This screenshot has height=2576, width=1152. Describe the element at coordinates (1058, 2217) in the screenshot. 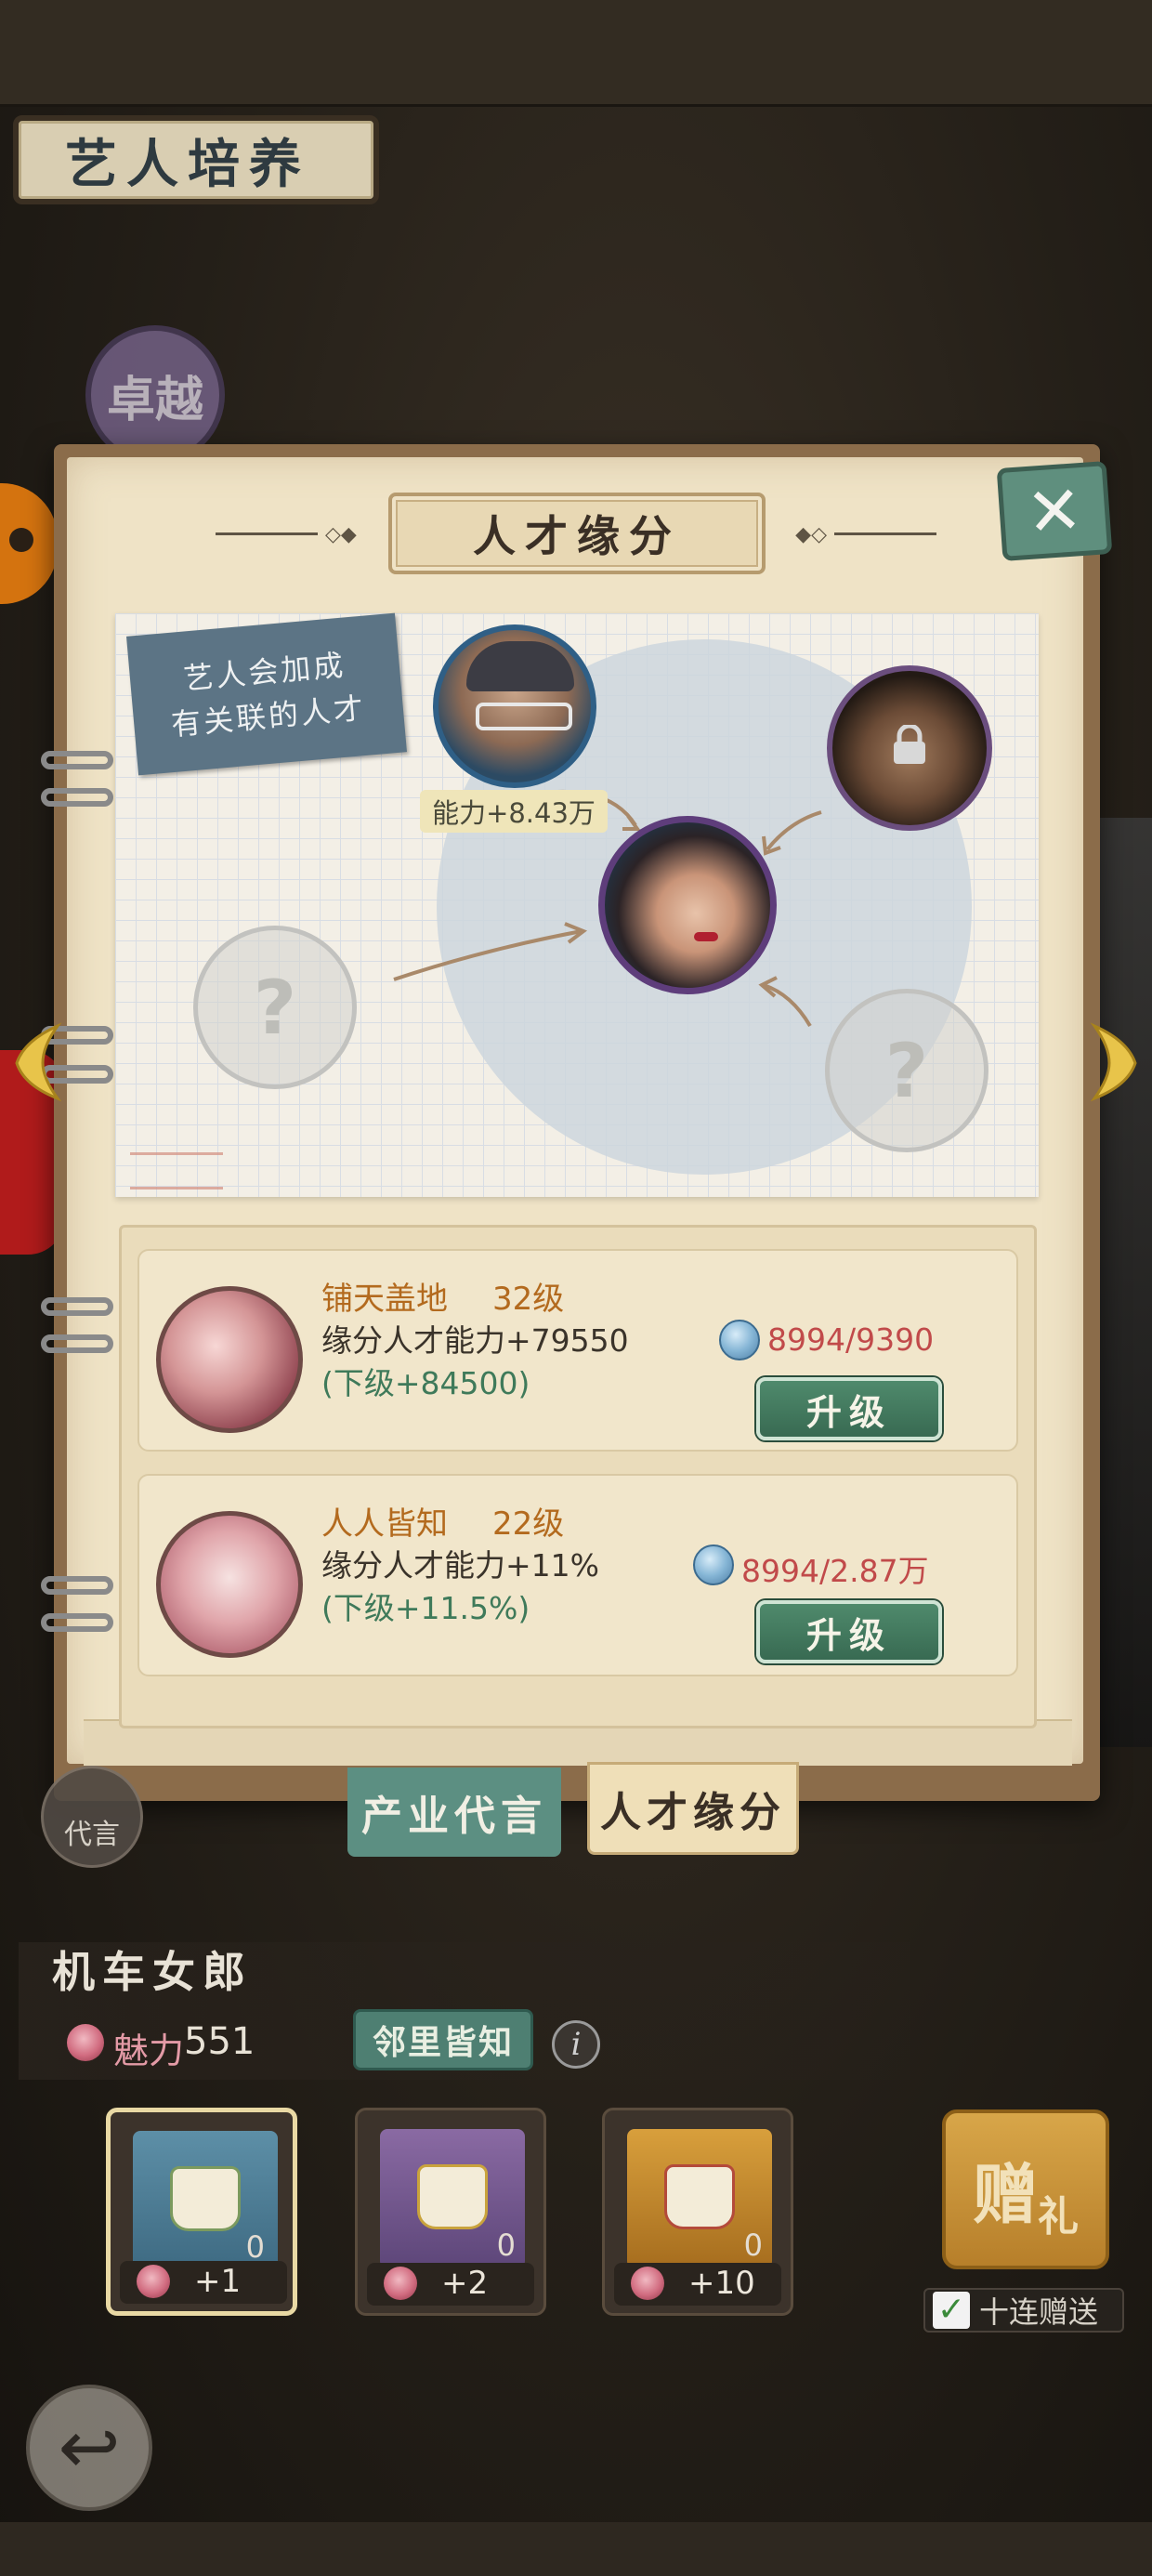

I see `gift-button-char2: 礼` at that location.